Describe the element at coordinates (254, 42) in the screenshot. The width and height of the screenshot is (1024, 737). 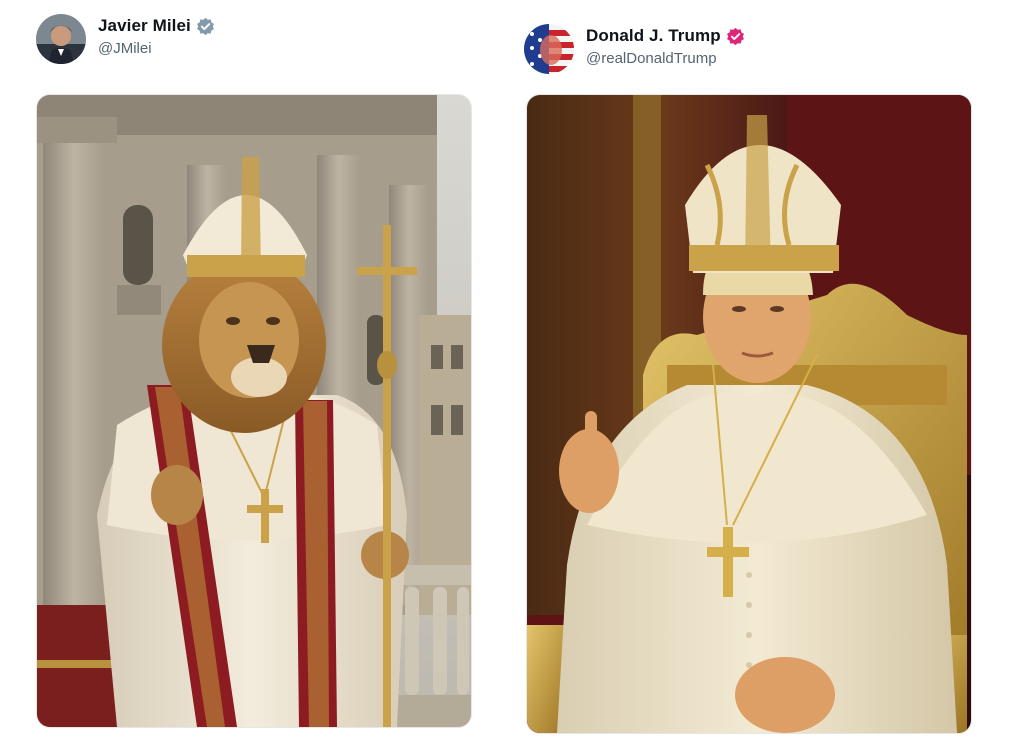
I see `post-author: Javier Milei @JMilei` at that location.